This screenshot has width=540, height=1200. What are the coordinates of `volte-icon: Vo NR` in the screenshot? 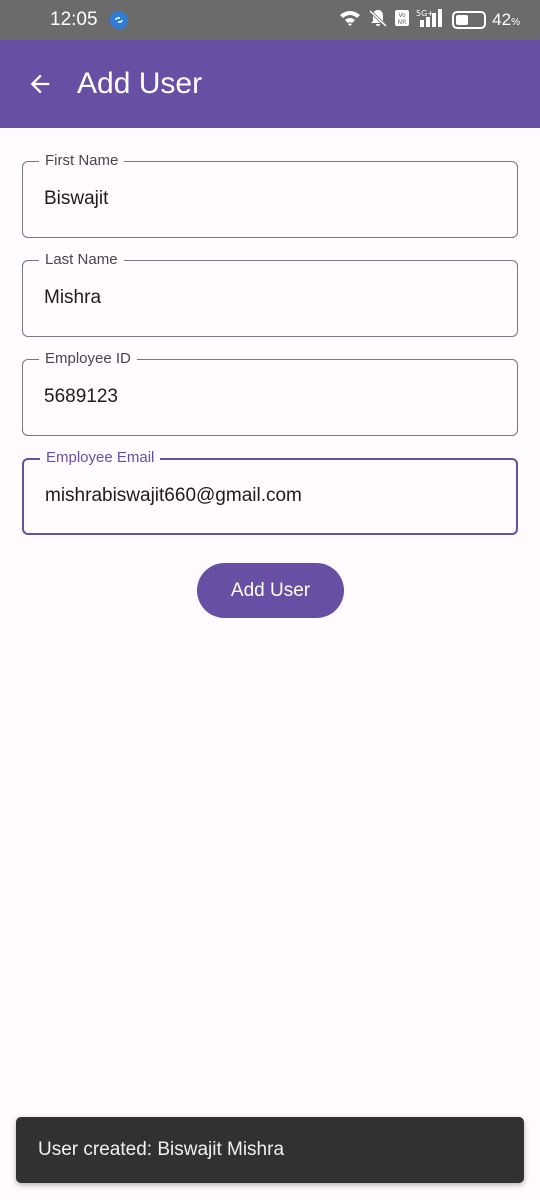 It's located at (402, 20).